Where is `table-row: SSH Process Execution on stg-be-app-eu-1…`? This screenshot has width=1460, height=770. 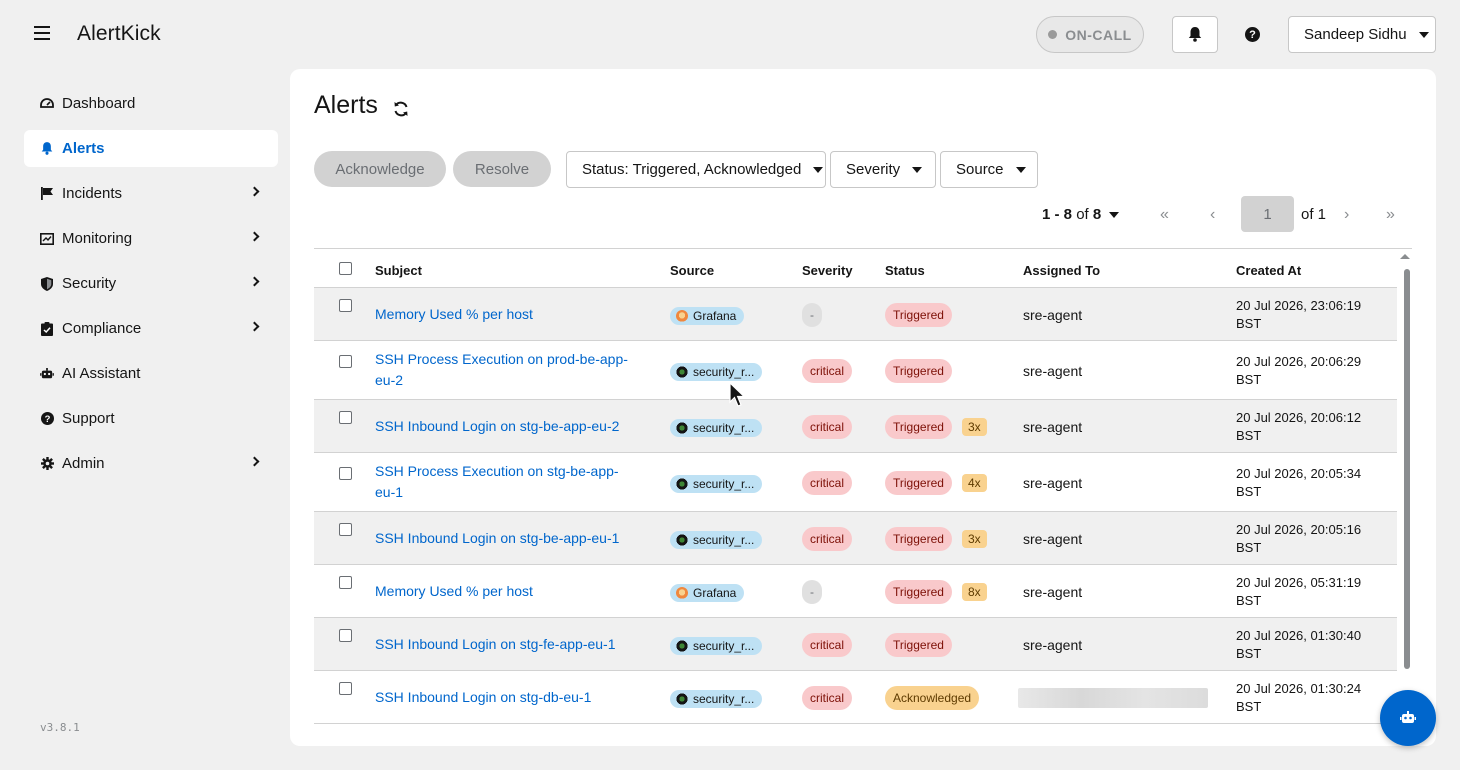
table-row: SSH Process Execution on stg-be-app-eu-1… is located at coordinates (855, 482).